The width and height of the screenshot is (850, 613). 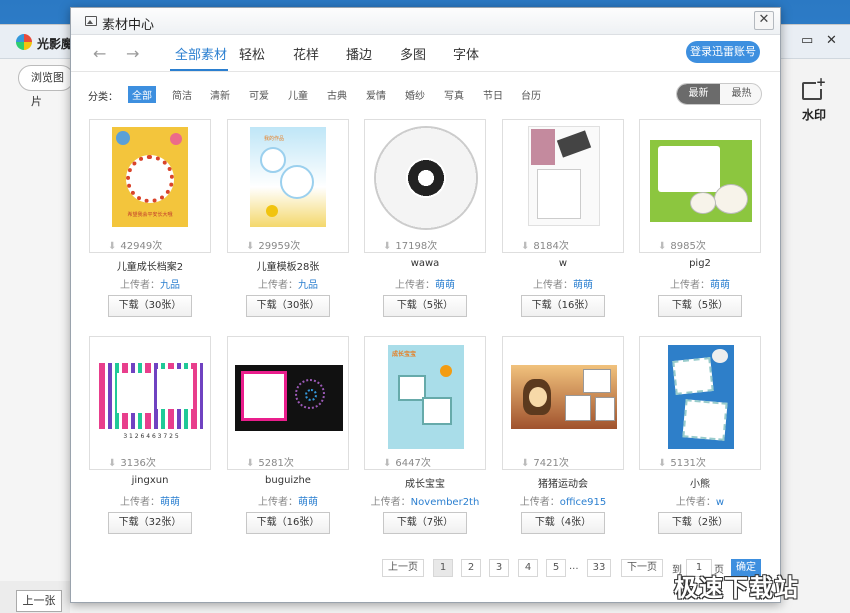 I want to click on growth-baby-text: 成长宝宝, so click(x=404, y=354).